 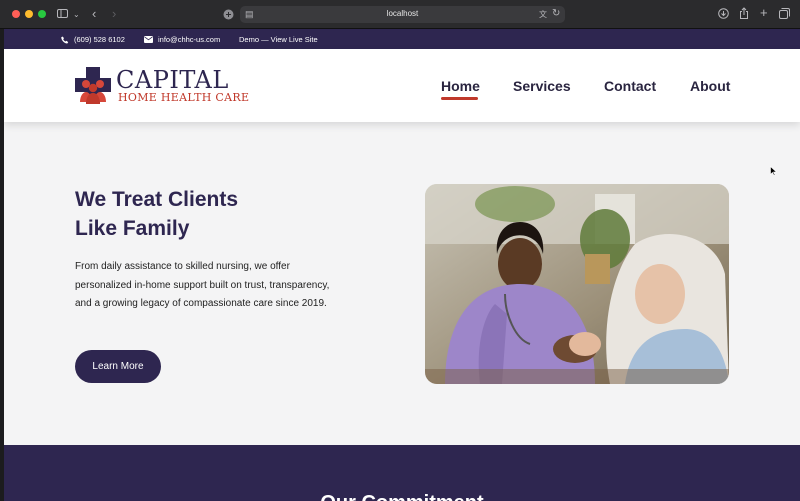 What do you see at coordinates (184, 97) in the screenshot?
I see `logo-tagline: HOME HEALTH CARE` at bounding box center [184, 97].